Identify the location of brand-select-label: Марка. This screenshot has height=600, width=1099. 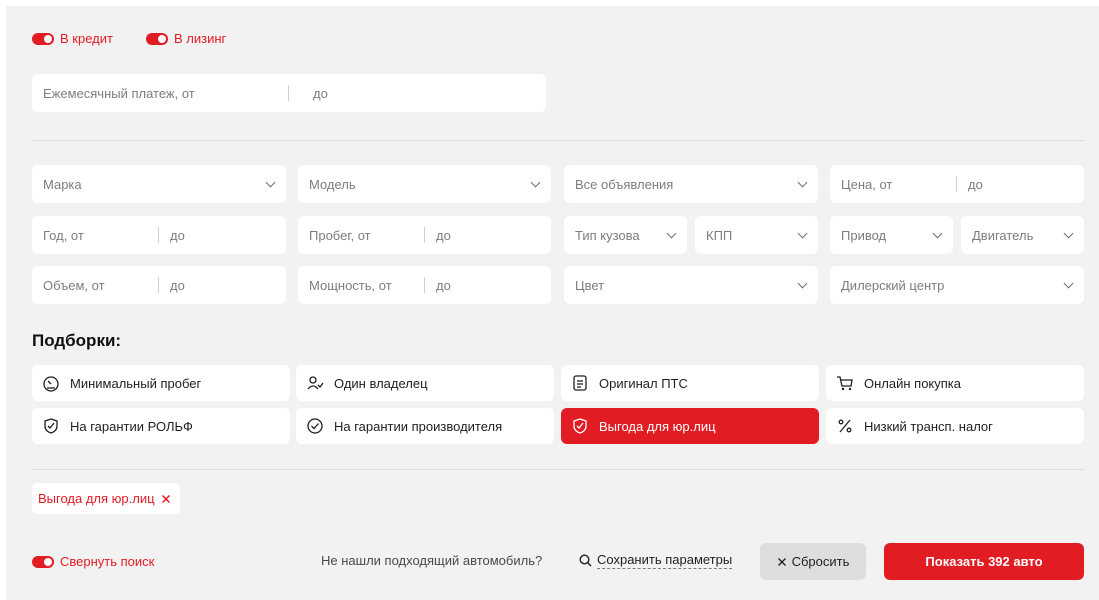
(62, 184).